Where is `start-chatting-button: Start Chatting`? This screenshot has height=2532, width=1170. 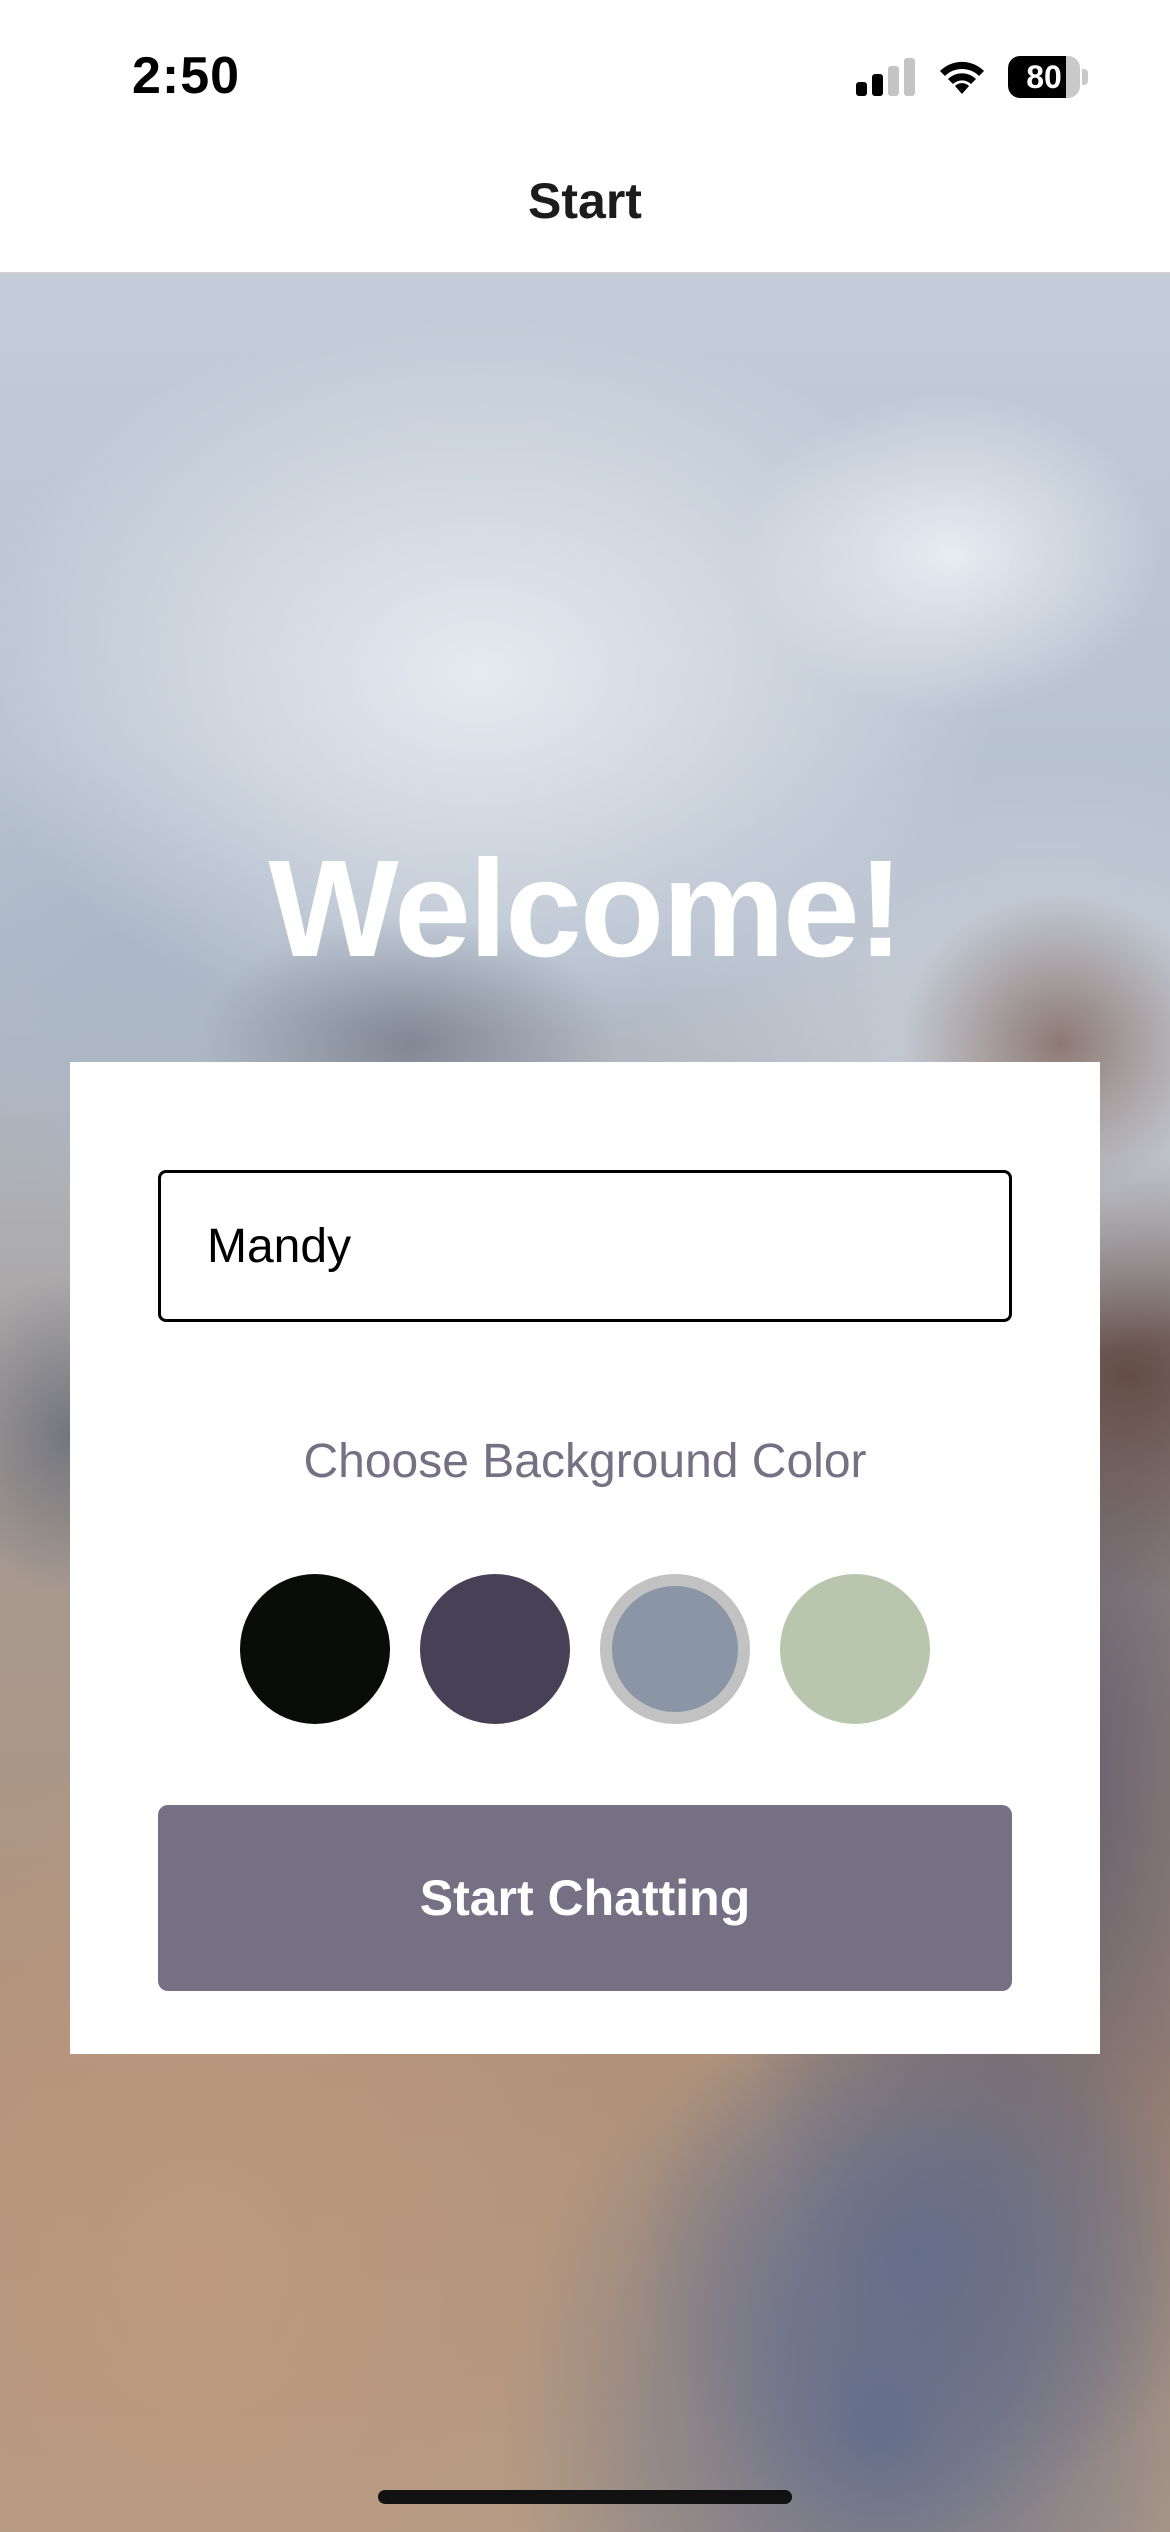 start-chatting-button: Start Chatting is located at coordinates (585, 1898).